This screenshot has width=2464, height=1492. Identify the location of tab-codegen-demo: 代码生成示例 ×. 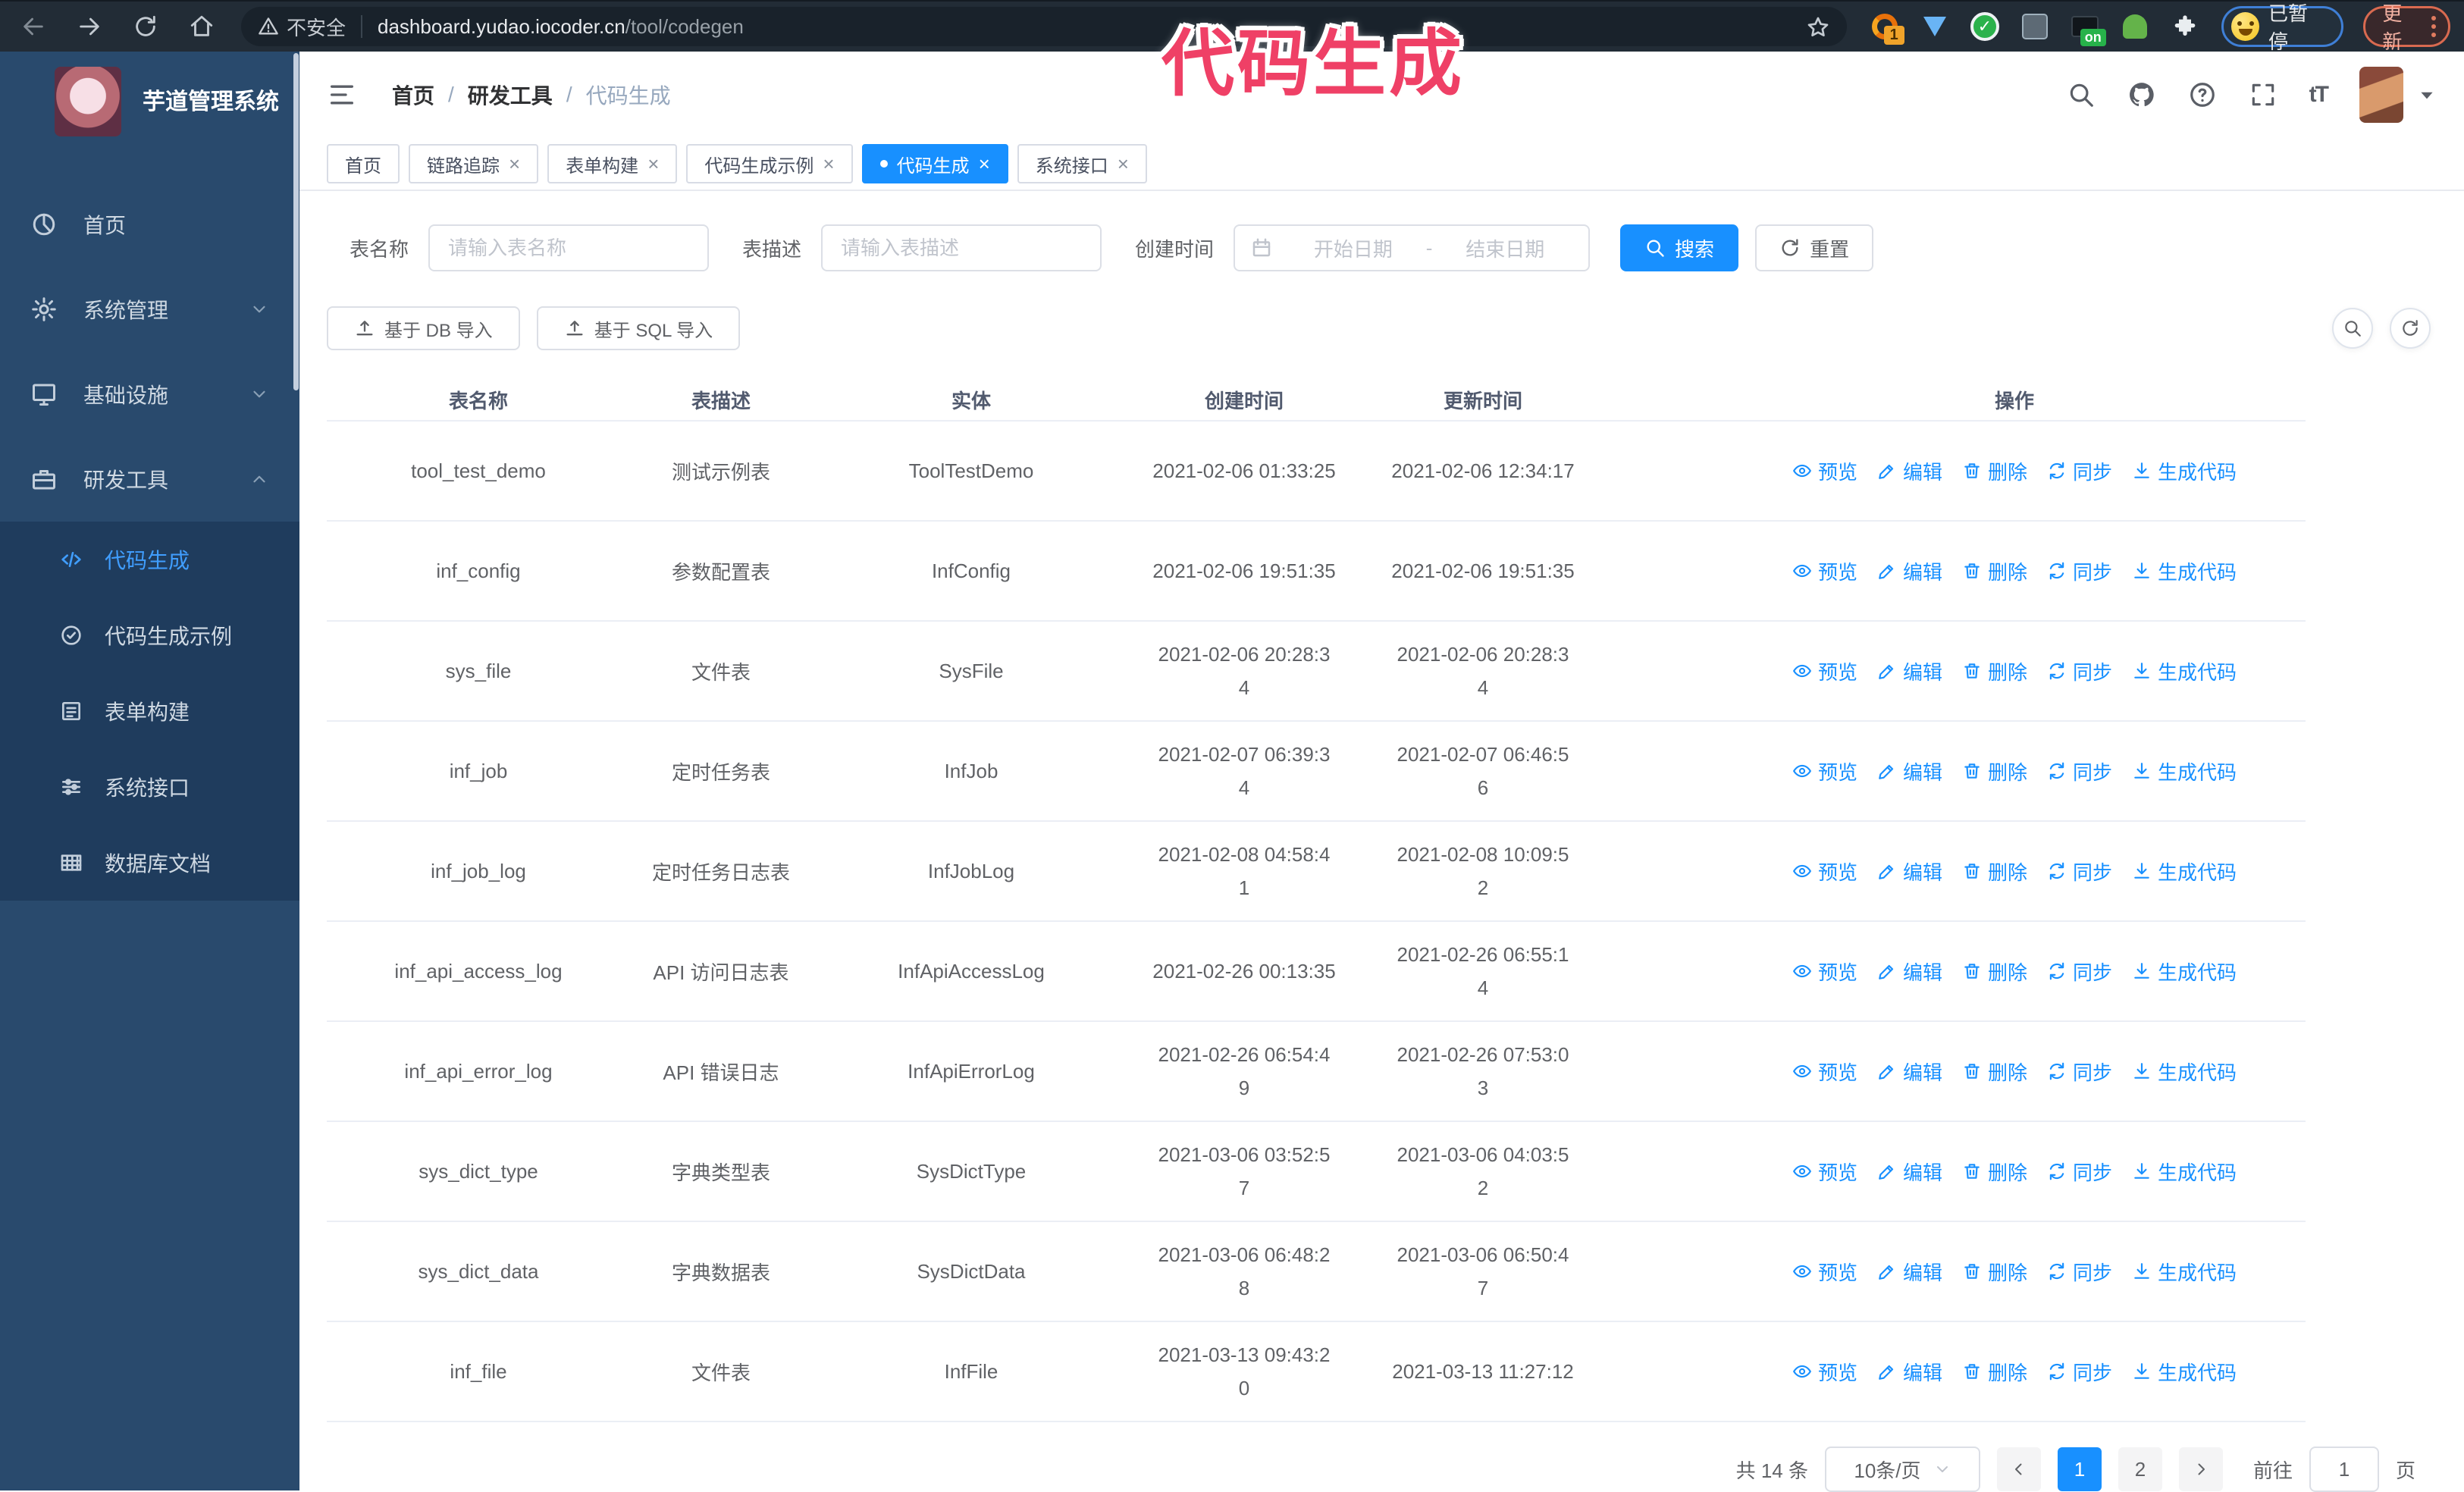
(770, 163).